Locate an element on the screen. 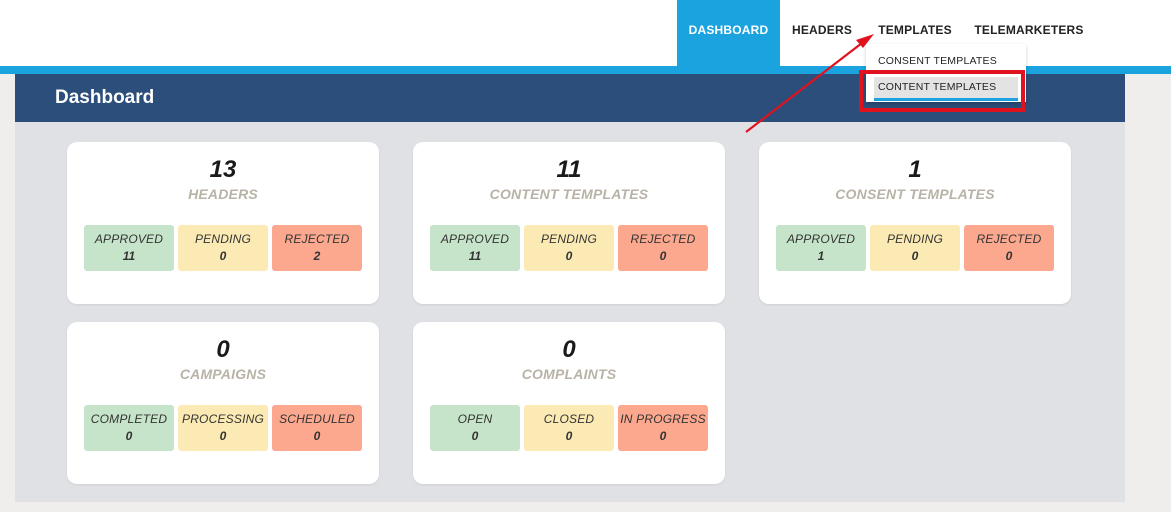  stat-label: IN PROGRESS is located at coordinates (663, 419).